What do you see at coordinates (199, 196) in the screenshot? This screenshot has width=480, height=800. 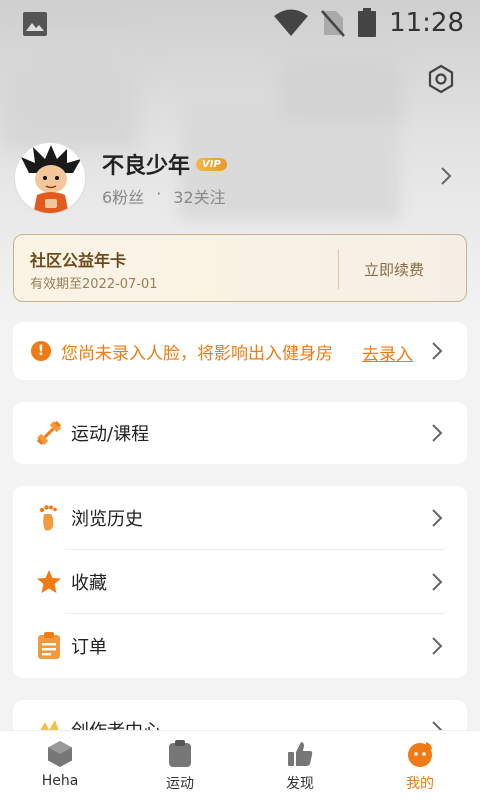 I see `following-count: 32关注` at bounding box center [199, 196].